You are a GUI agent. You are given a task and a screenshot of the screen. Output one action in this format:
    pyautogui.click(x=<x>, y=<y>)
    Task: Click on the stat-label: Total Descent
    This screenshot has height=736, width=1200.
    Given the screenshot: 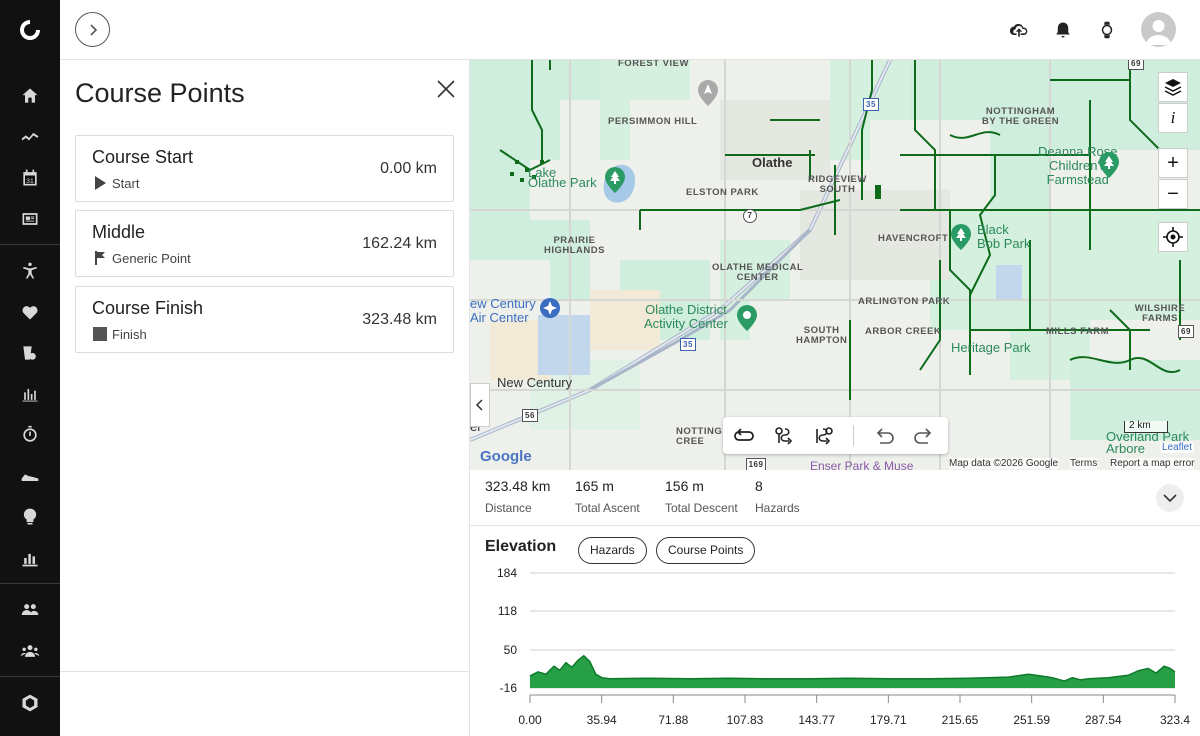 What is the action you would take?
    pyautogui.click(x=701, y=508)
    